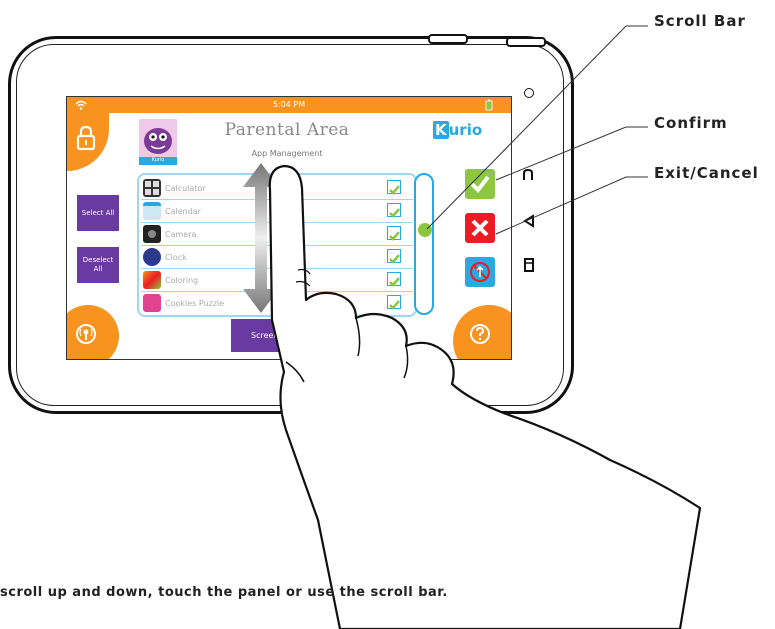 The height and width of the screenshot is (629, 775). I want to click on callout-confirm: Confirm, so click(691, 123).